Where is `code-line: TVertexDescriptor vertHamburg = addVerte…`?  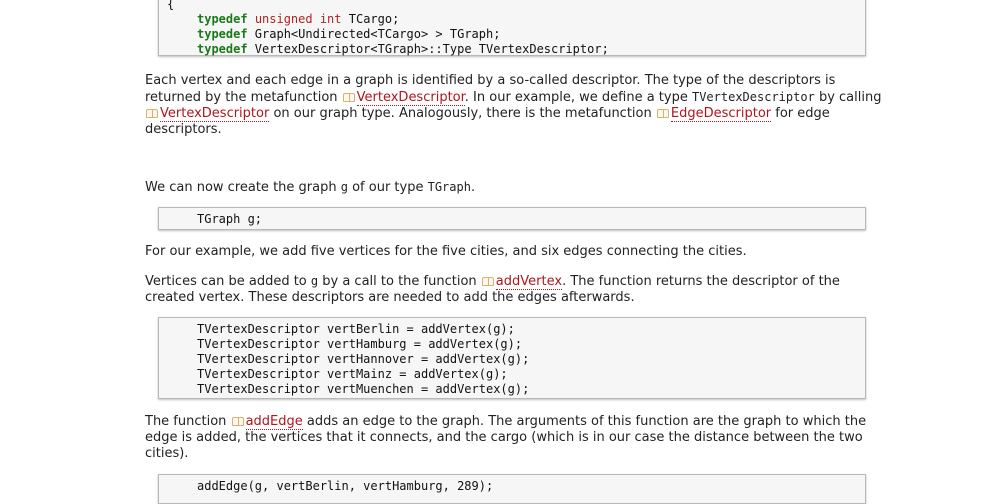
code-line: TVertexDescriptor vertHamburg = addVerte… is located at coordinates (360, 344).